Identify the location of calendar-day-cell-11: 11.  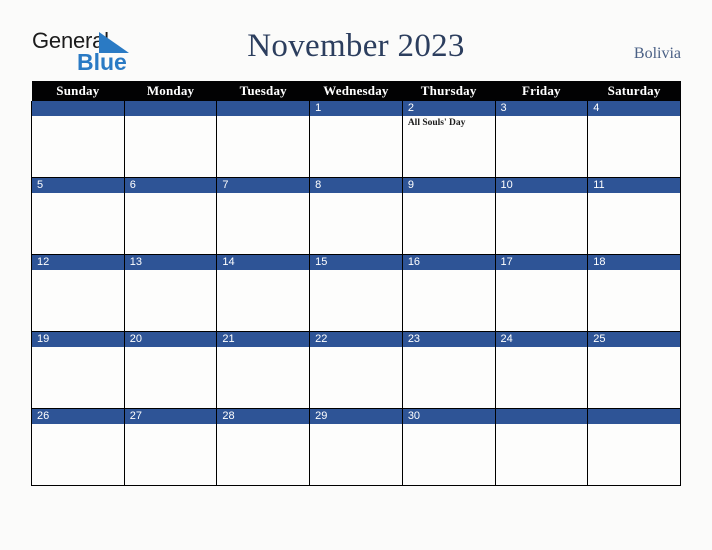
(634, 216).